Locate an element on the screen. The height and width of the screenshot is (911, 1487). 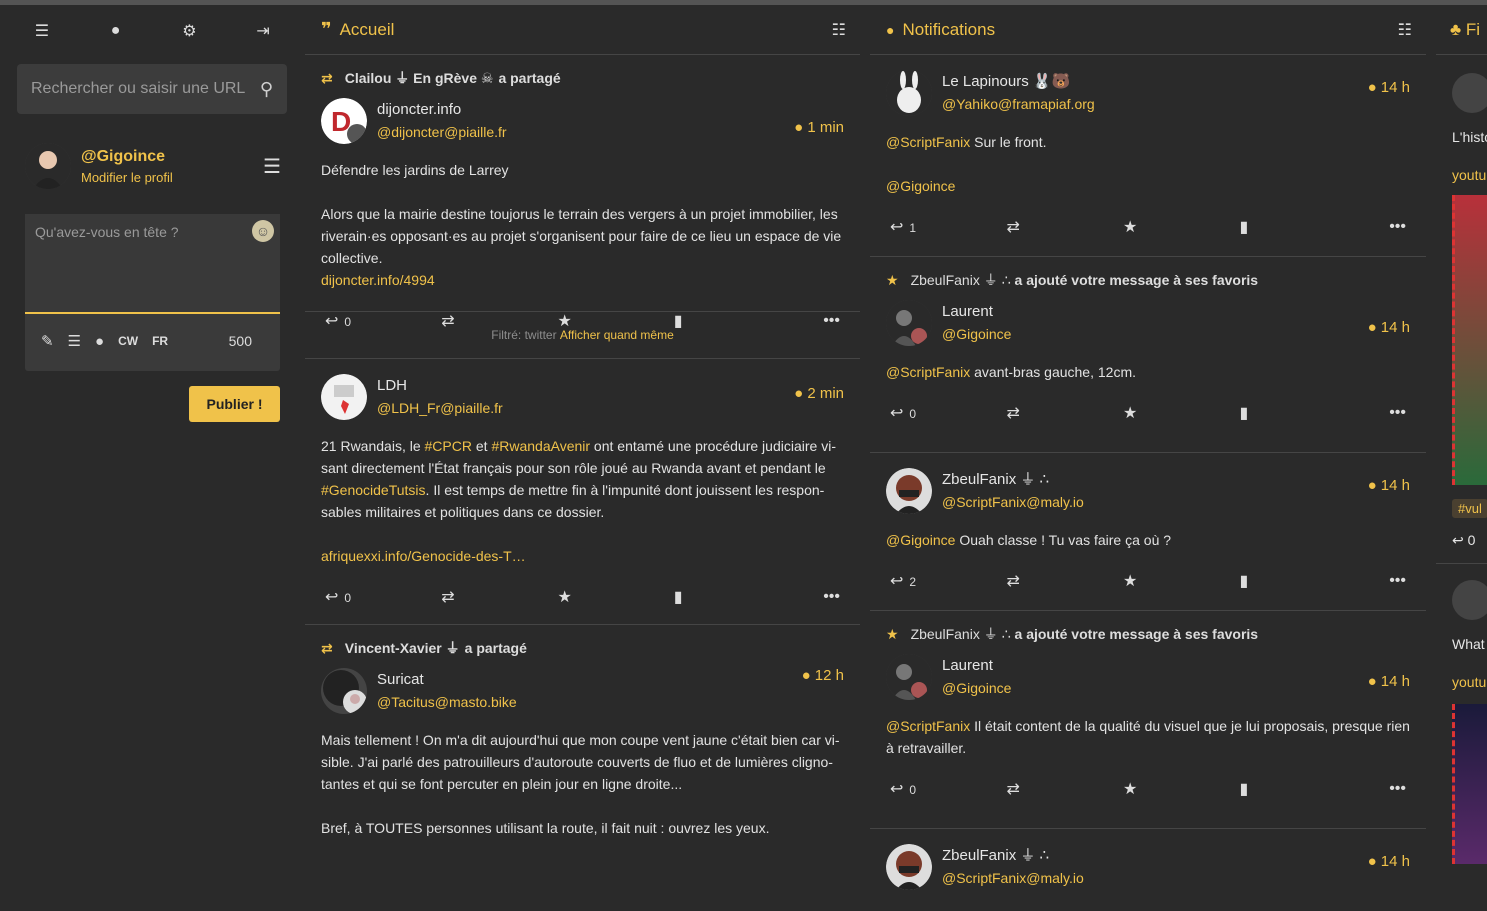
hamburger-icon: ☰ is located at coordinates (42, 31).